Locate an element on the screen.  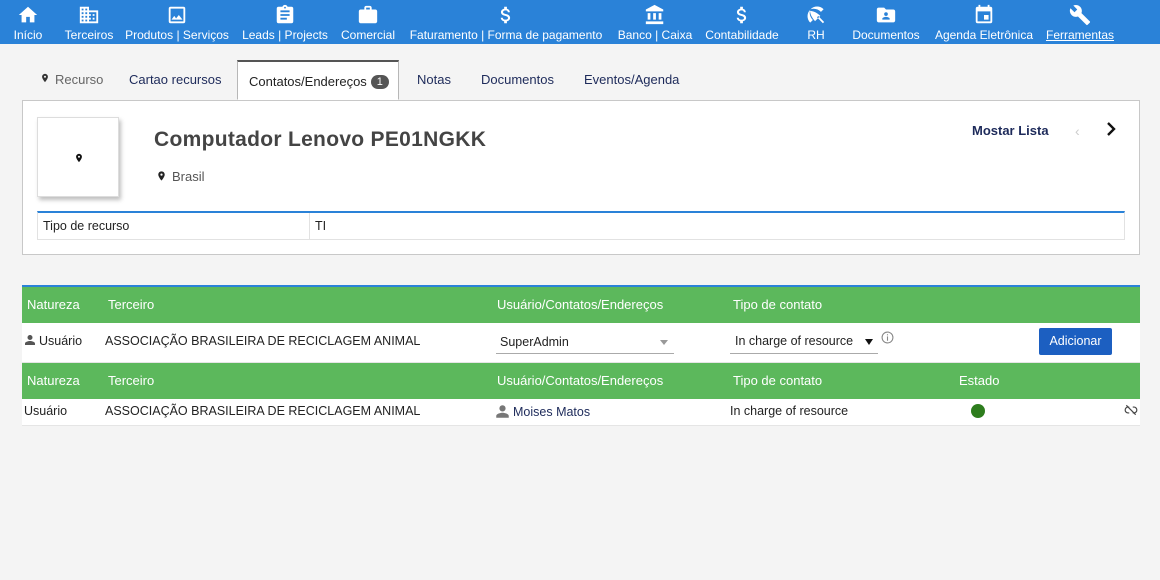
tab-label: Notas is located at coordinates (434, 79).